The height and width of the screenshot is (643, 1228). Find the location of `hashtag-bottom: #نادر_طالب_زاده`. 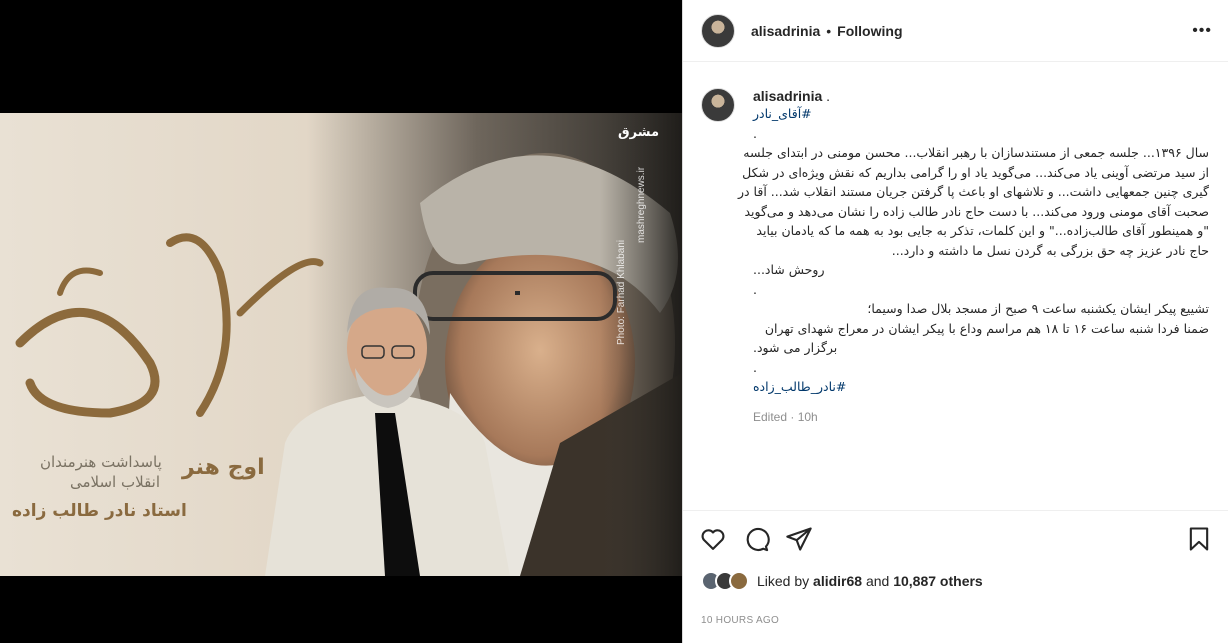

hashtag-bottom: #نادر_طالب_زاده is located at coordinates (981, 387).